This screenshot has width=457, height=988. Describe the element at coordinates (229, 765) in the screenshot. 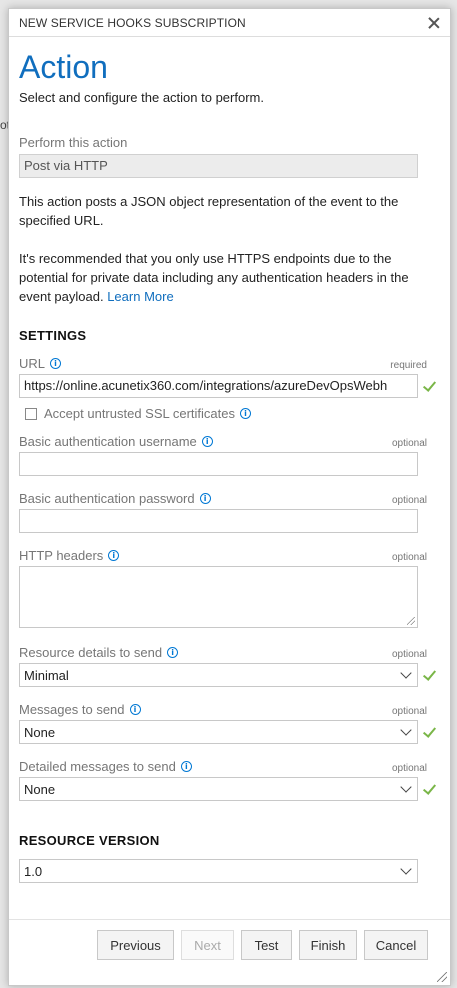

I see `detailed-messages-label-row: Detailed messages to send i optional` at that location.